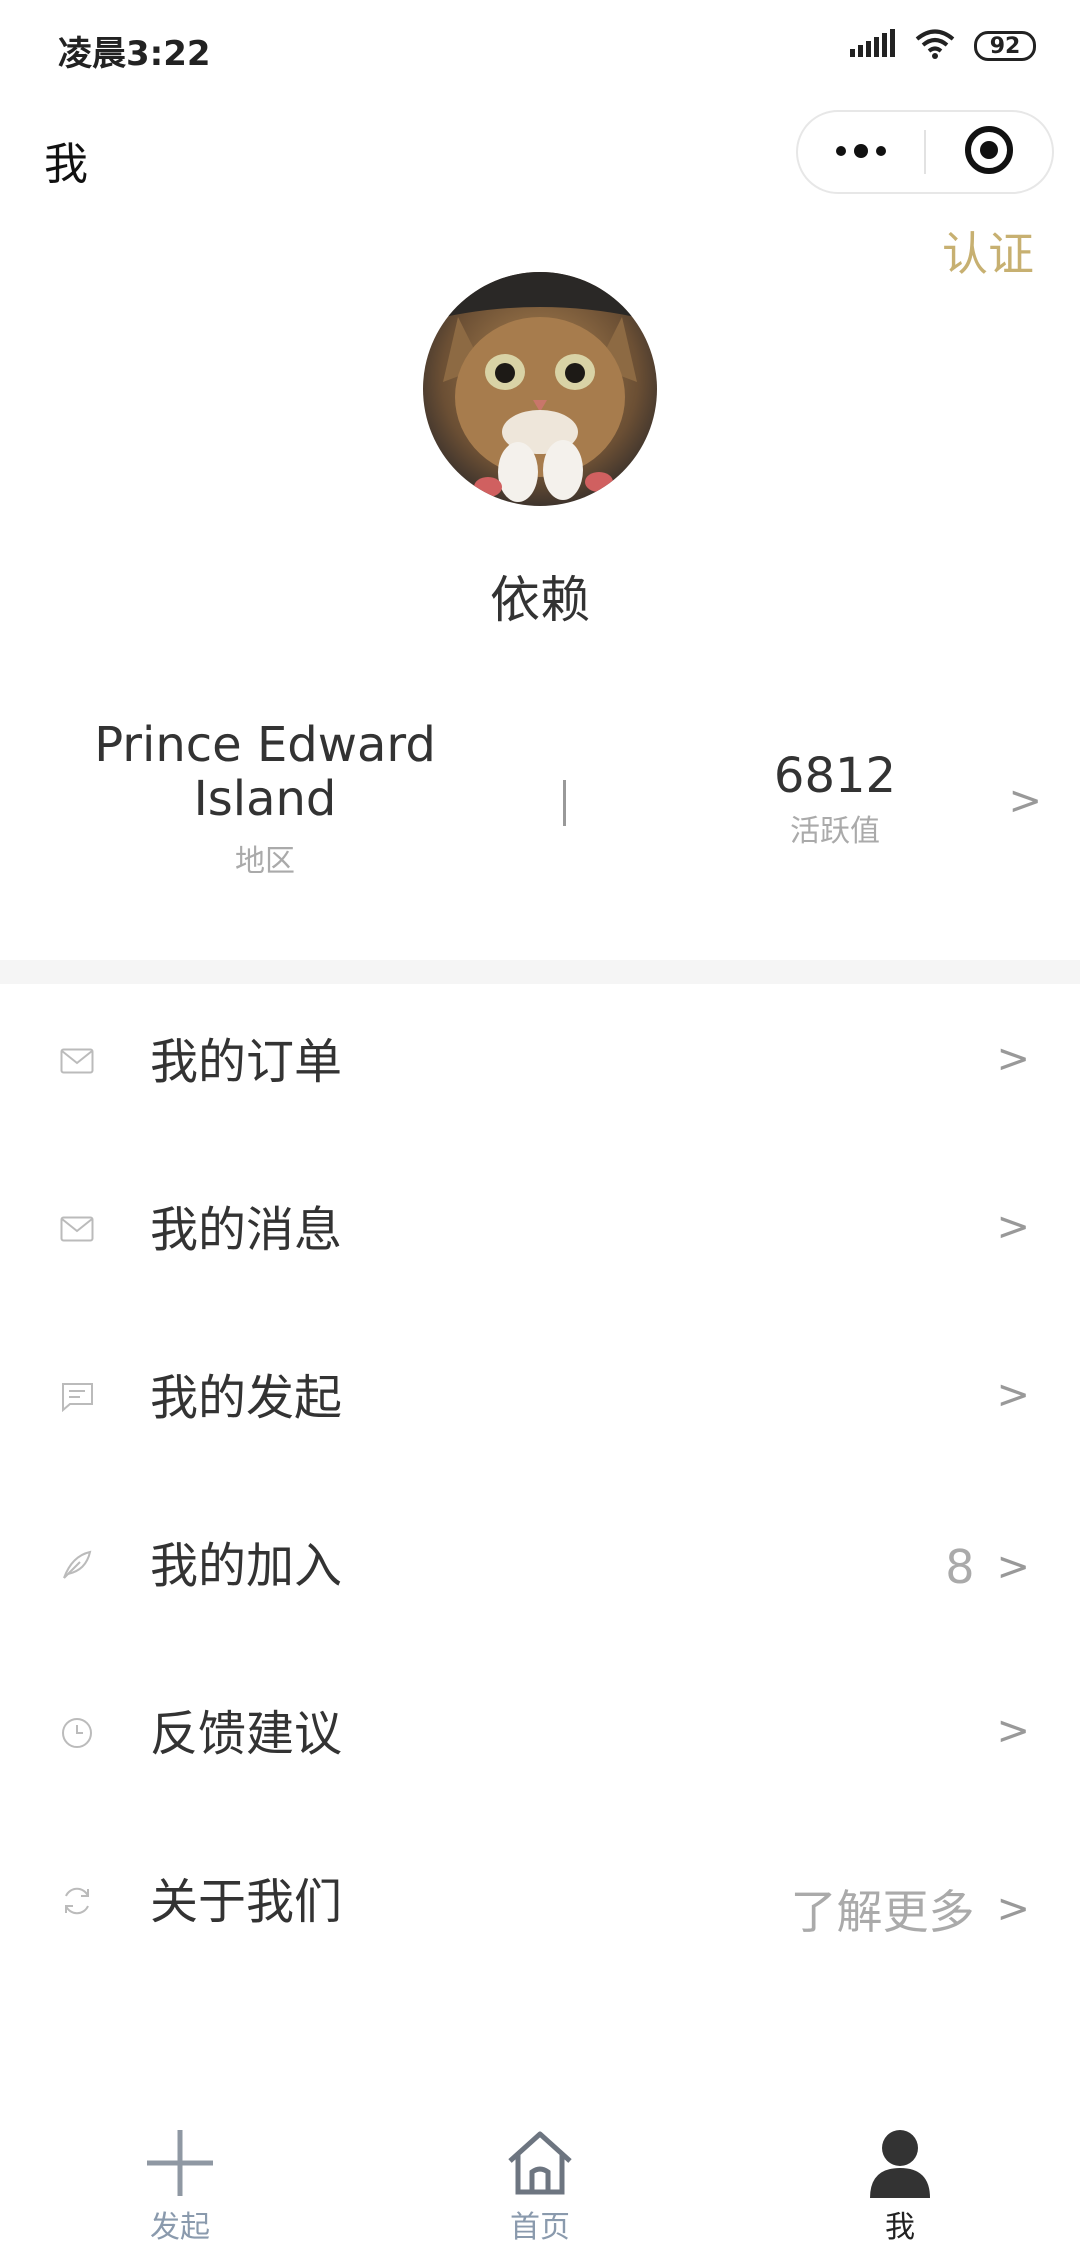 The width and height of the screenshot is (1080, 2248). Describe the element at coordinates (77, 1733) in the screenshot. I see `clock-icon` at that location.